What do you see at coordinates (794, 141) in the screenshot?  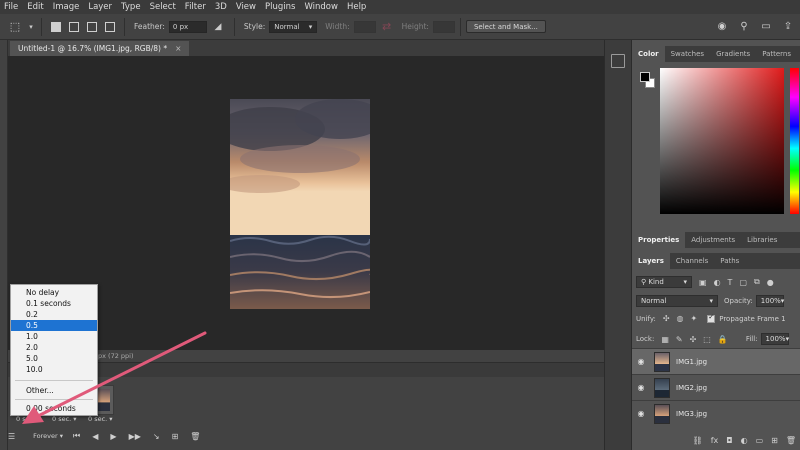 I see `hue-slider` at bounding box center [794, 141].